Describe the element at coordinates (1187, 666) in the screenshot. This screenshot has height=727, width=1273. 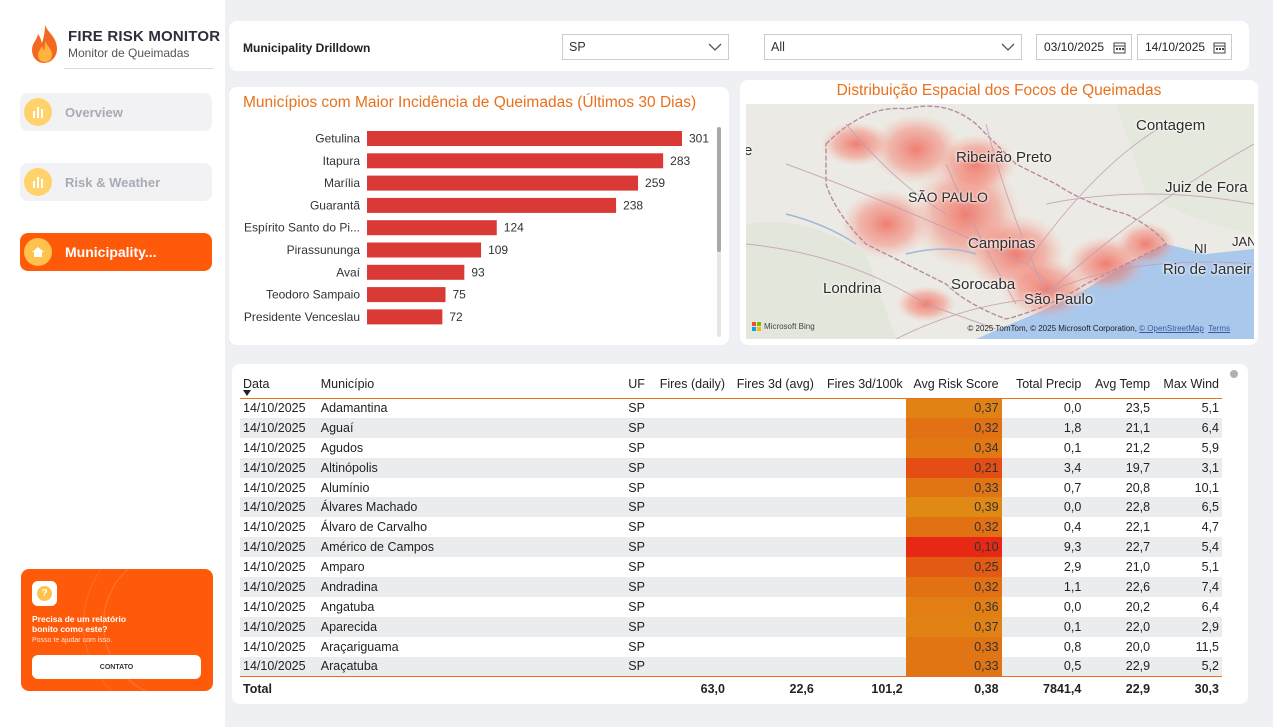
I see `table-cell: 5,2` at that location.